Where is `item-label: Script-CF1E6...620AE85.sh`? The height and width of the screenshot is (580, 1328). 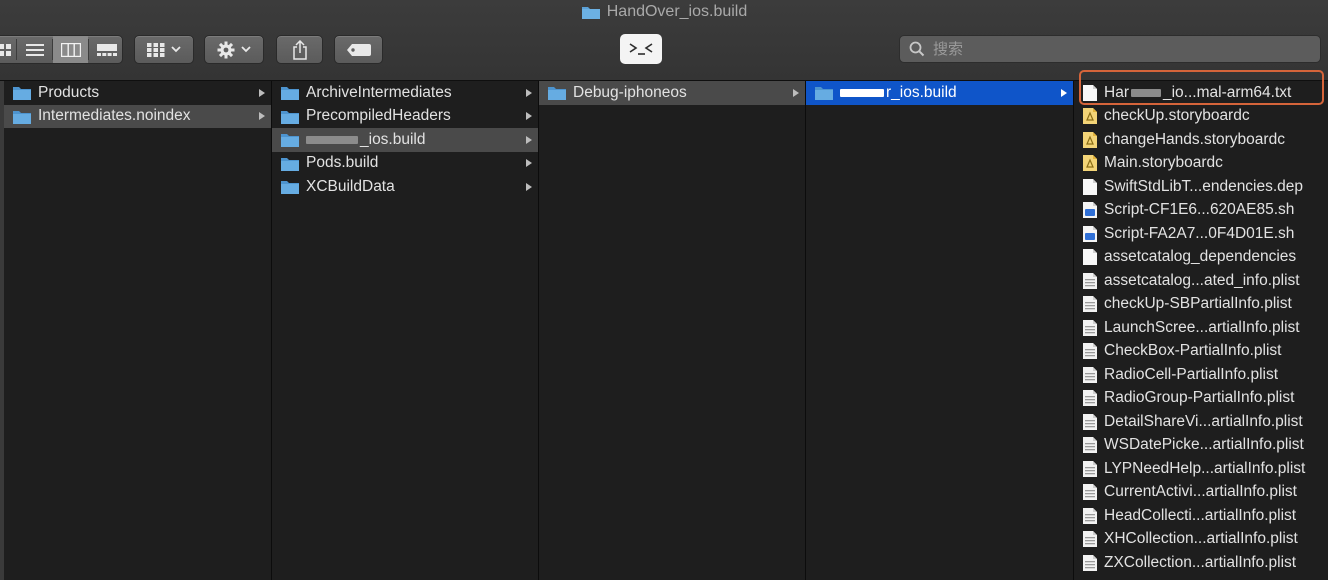 item-label: Script-CF1E6...620AE85.sh is located at coordinates (1199, 210).